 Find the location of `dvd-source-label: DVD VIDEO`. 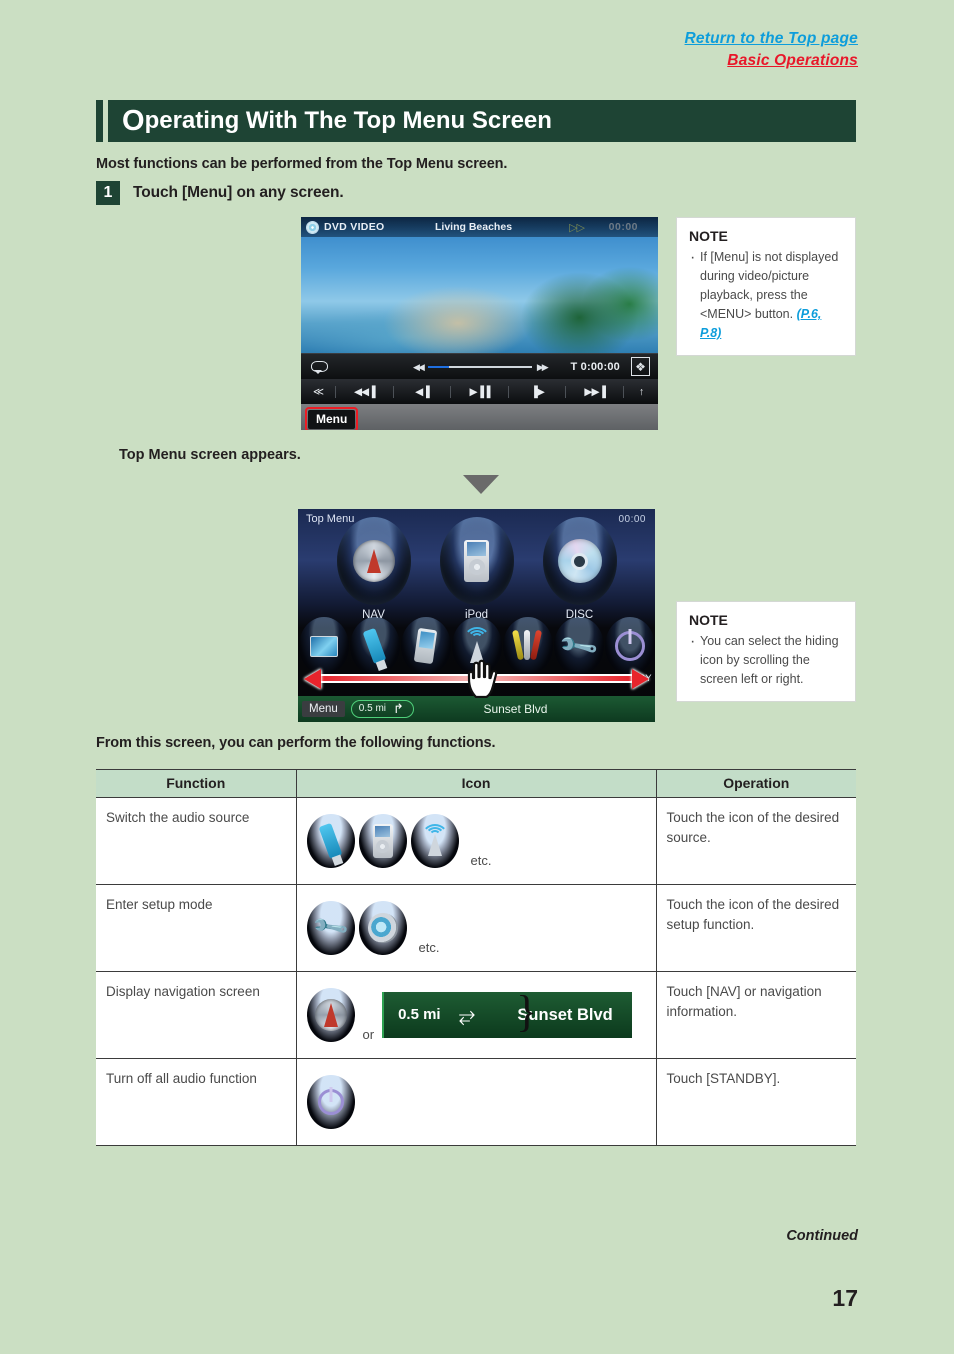

dvd-source-label: DVD VIDEO is located at coordinates (354, 227).